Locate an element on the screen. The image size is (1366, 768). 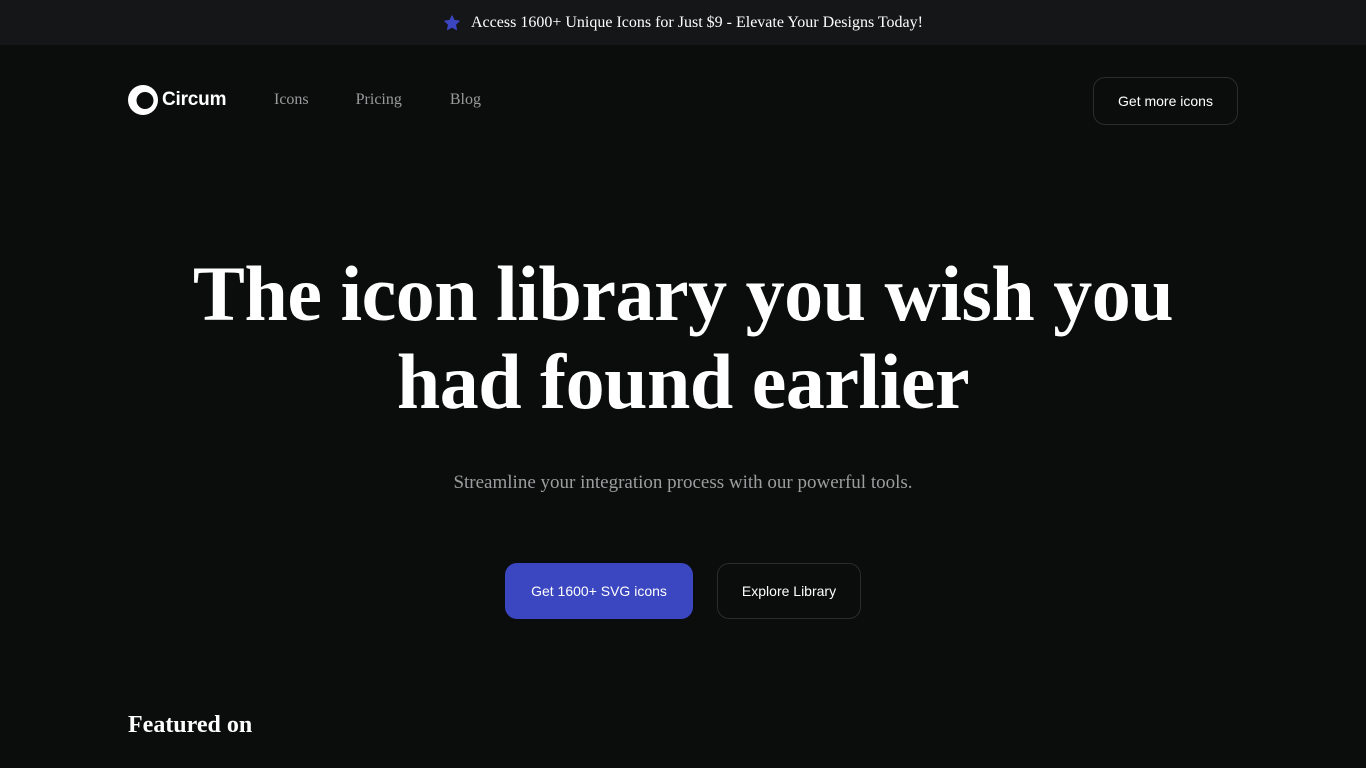
featured-on-heading: Featured on is located at coordinates (190, 725).